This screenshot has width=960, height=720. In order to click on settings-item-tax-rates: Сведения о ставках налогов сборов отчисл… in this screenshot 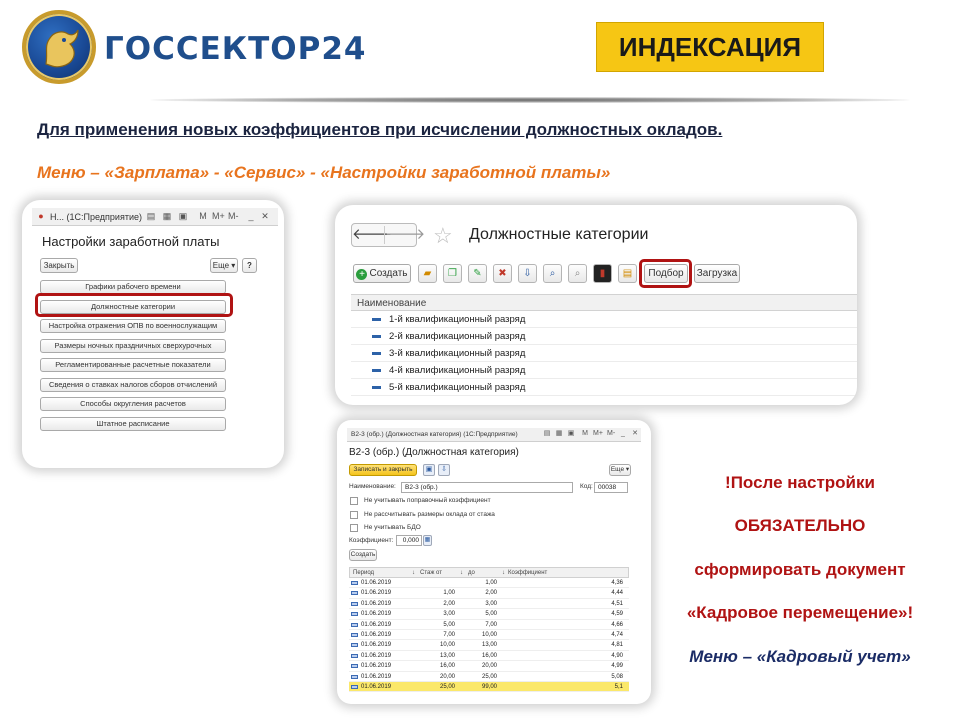, I will do `click(133, 384)`.